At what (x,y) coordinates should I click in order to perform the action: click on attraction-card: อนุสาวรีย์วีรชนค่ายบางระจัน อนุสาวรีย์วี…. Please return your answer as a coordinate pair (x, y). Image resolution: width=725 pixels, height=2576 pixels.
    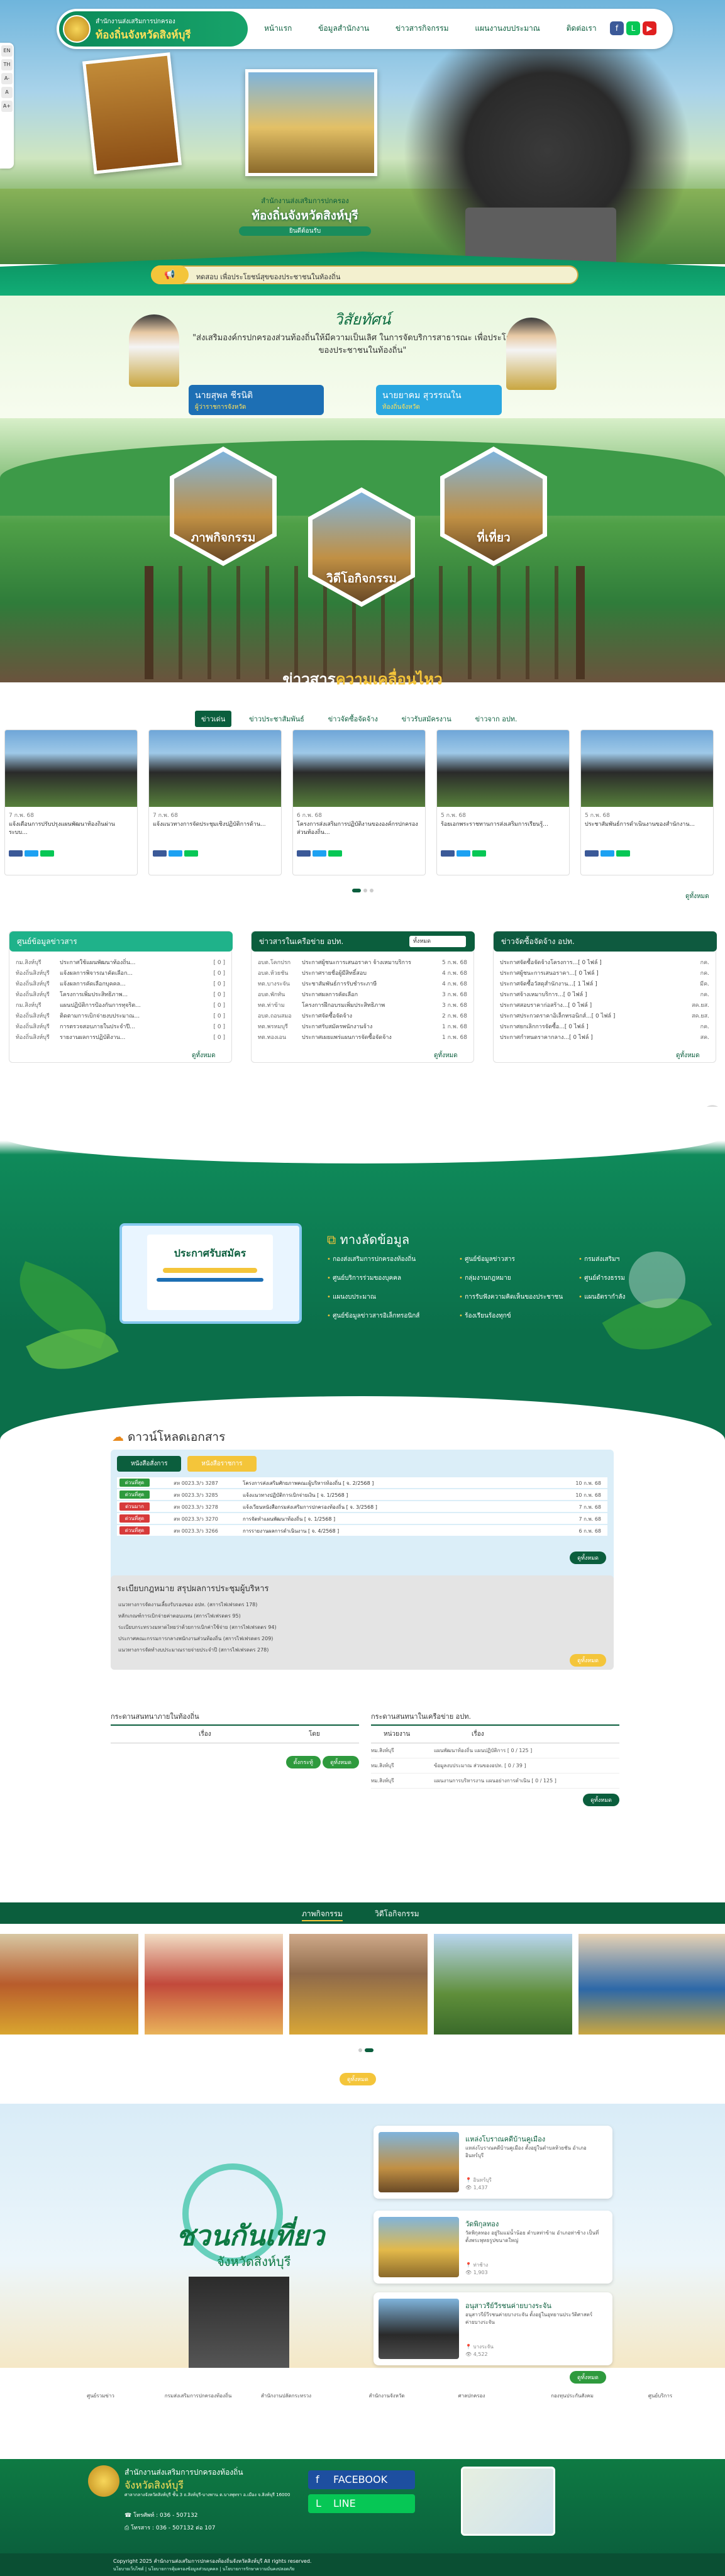
    Looking at the image, I should click on (493, 2328).